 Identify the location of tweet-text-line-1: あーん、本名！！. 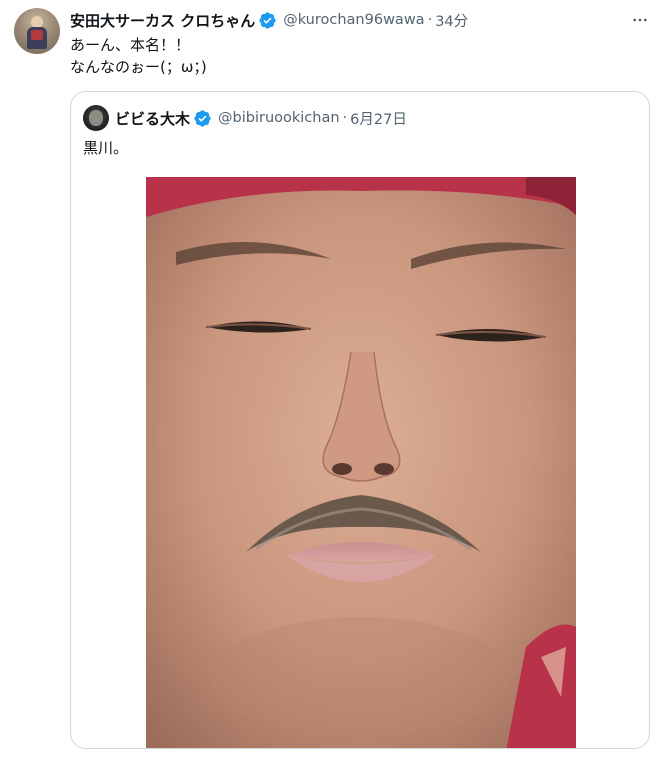
(130, 45).